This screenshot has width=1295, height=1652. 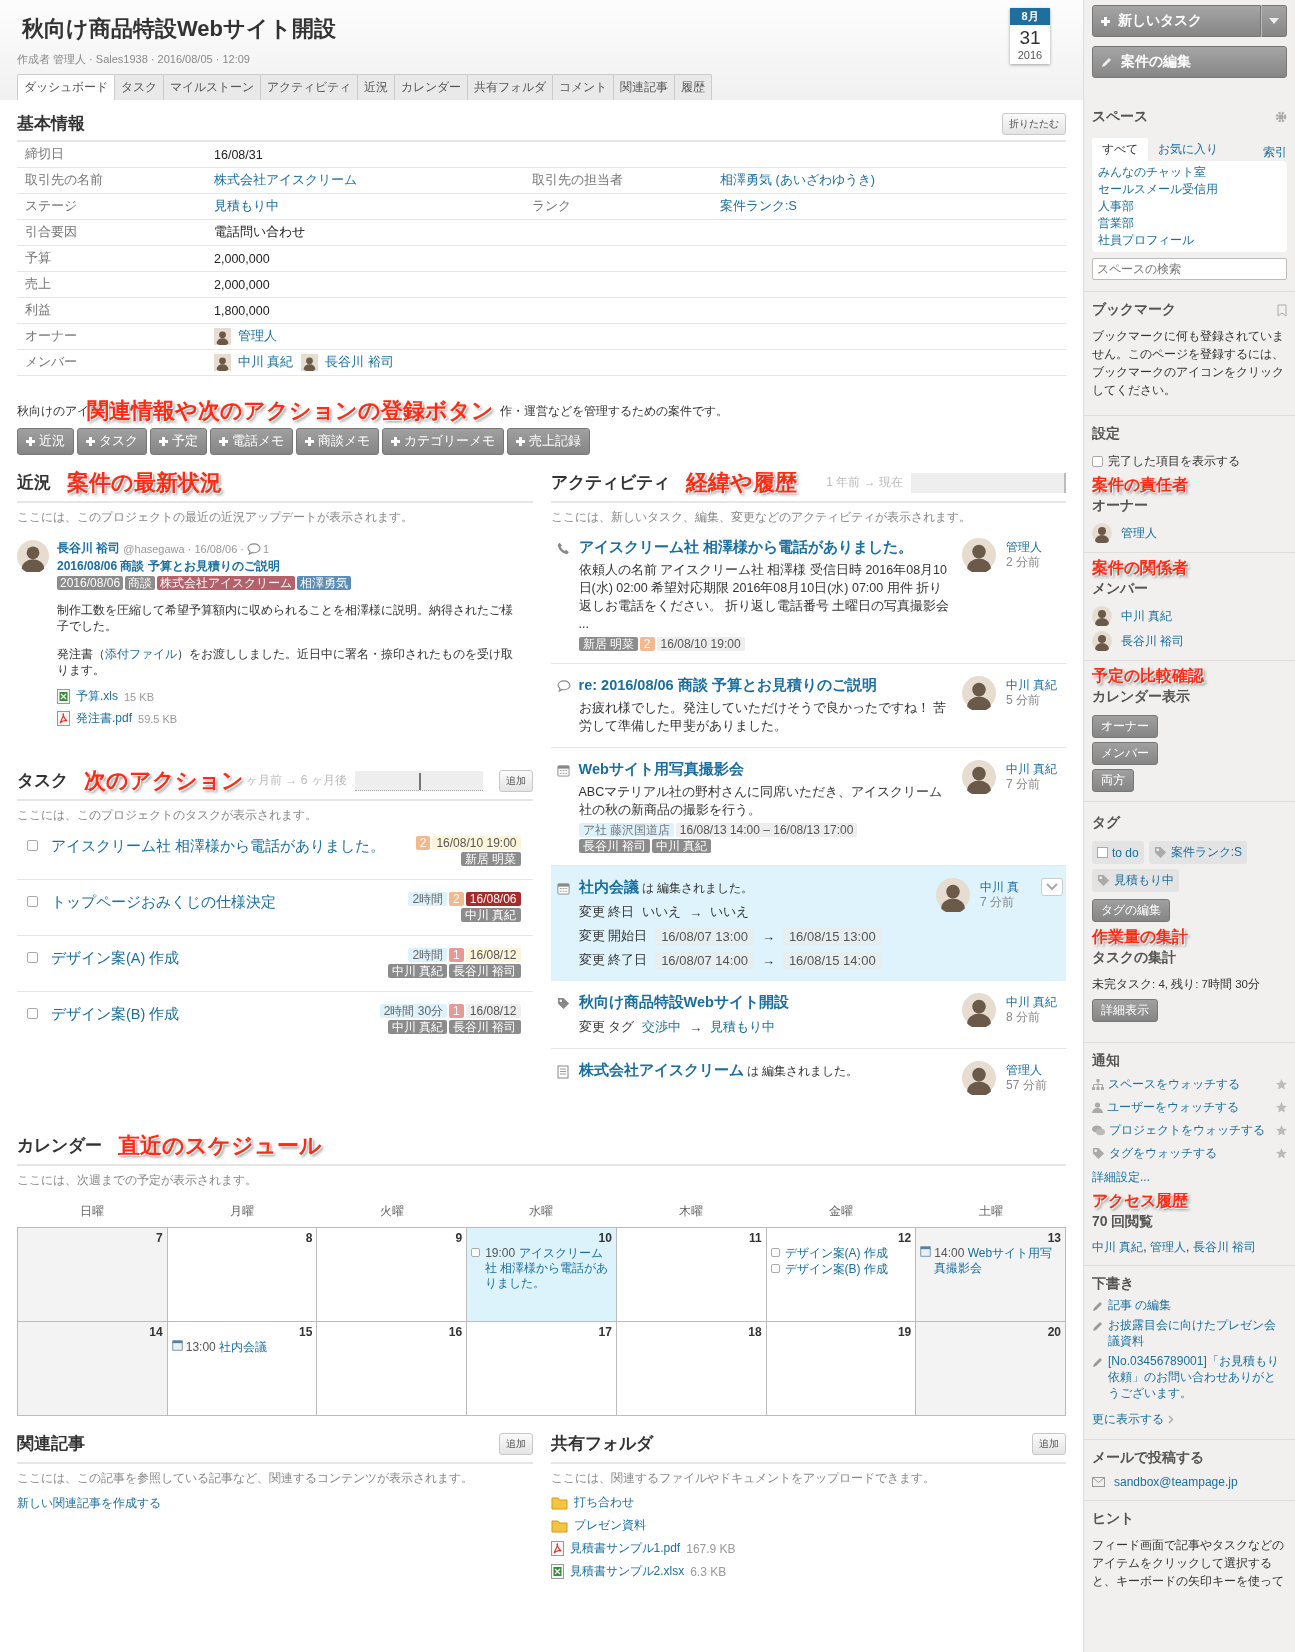 I want to click on draft-link: 記事 の編集, so click(x=1197, y=1305).